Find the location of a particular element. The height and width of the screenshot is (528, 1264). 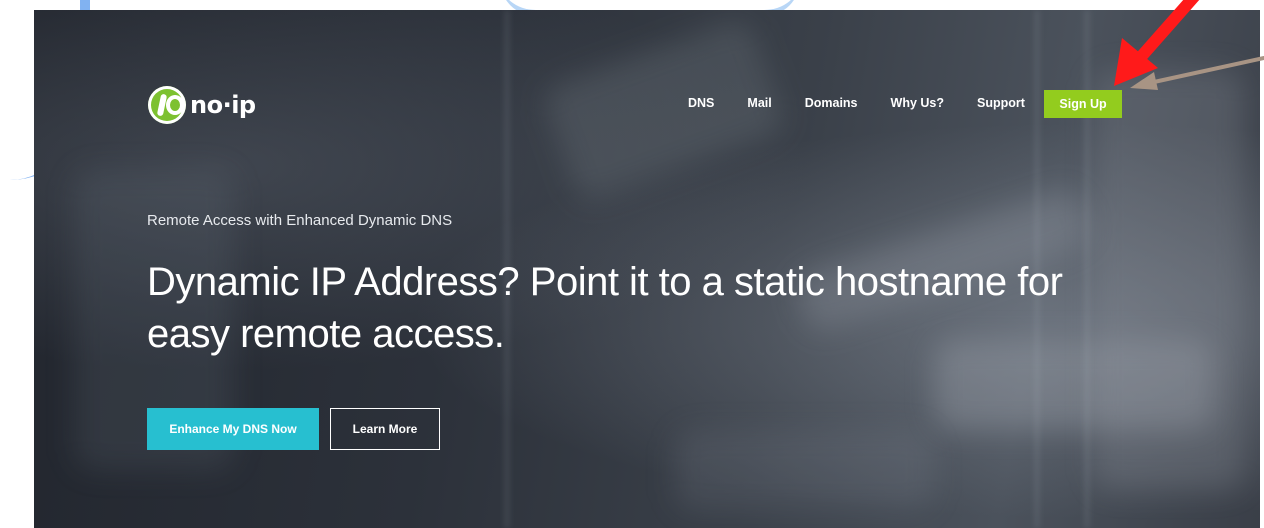

main-nav: DNS Mail Domains Why Us? Support is located at coordinates (873, 103).